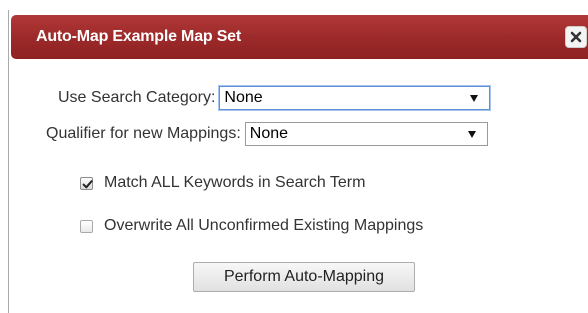  I want to click on overwrite-unconfirmed-checkbox, so click(86, 226).